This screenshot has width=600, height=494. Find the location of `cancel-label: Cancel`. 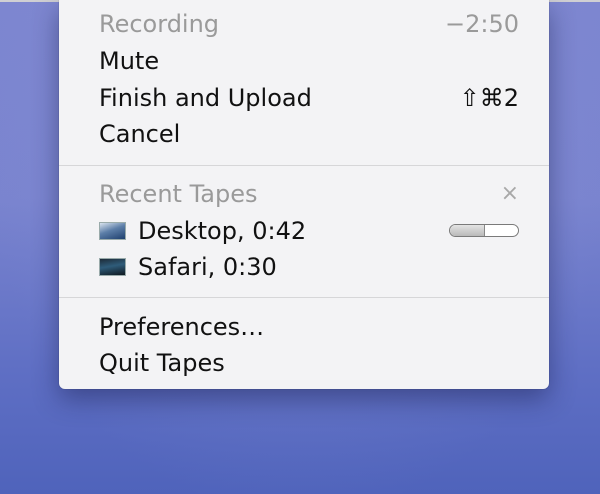

cancel-label: Cancel is located at coordinates (140, 134).